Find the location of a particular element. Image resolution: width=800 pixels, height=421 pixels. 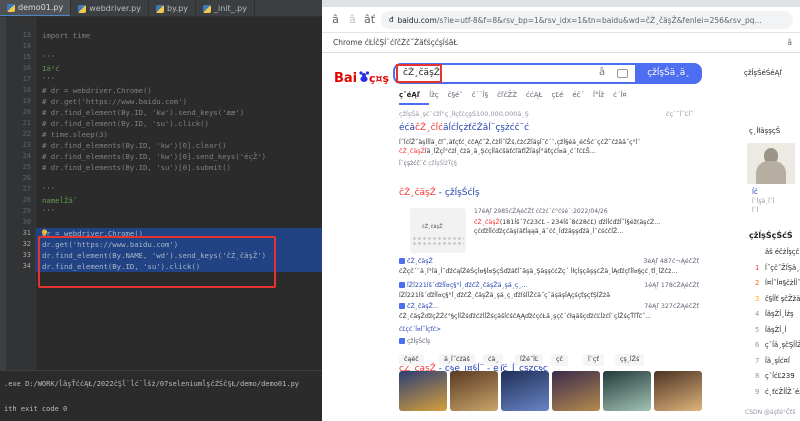

line-number: 17 is located at coordinates (26, 79).